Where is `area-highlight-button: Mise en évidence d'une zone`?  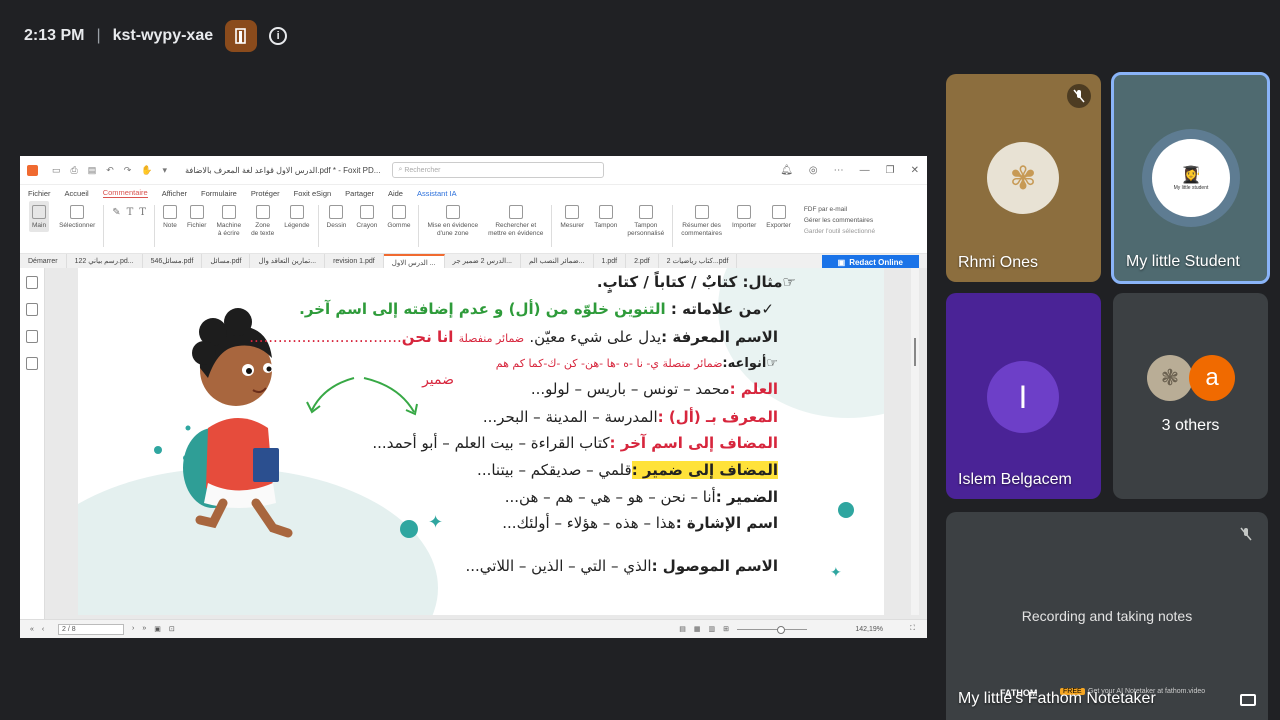
area-highlight-button: Mise en évidence d'une zone is located at coordinates (452, 219).